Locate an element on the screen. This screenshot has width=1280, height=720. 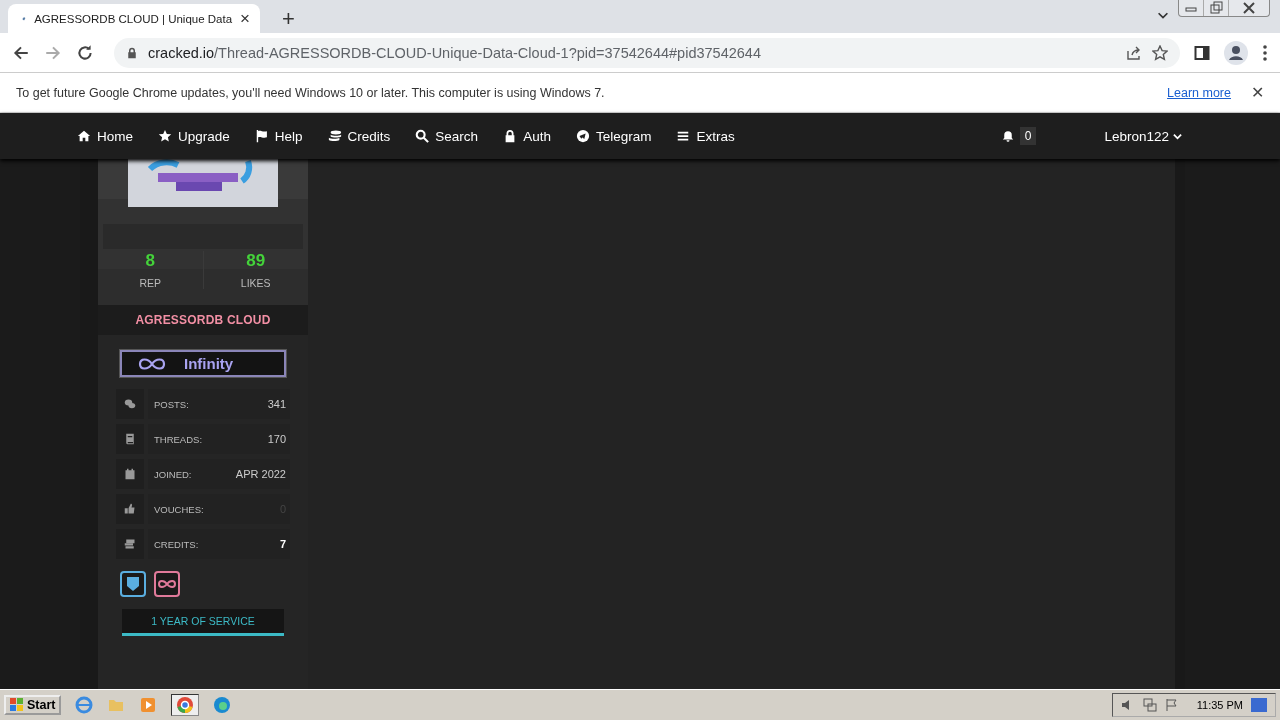
nav-link: Home is located at coordinates (105, 136).